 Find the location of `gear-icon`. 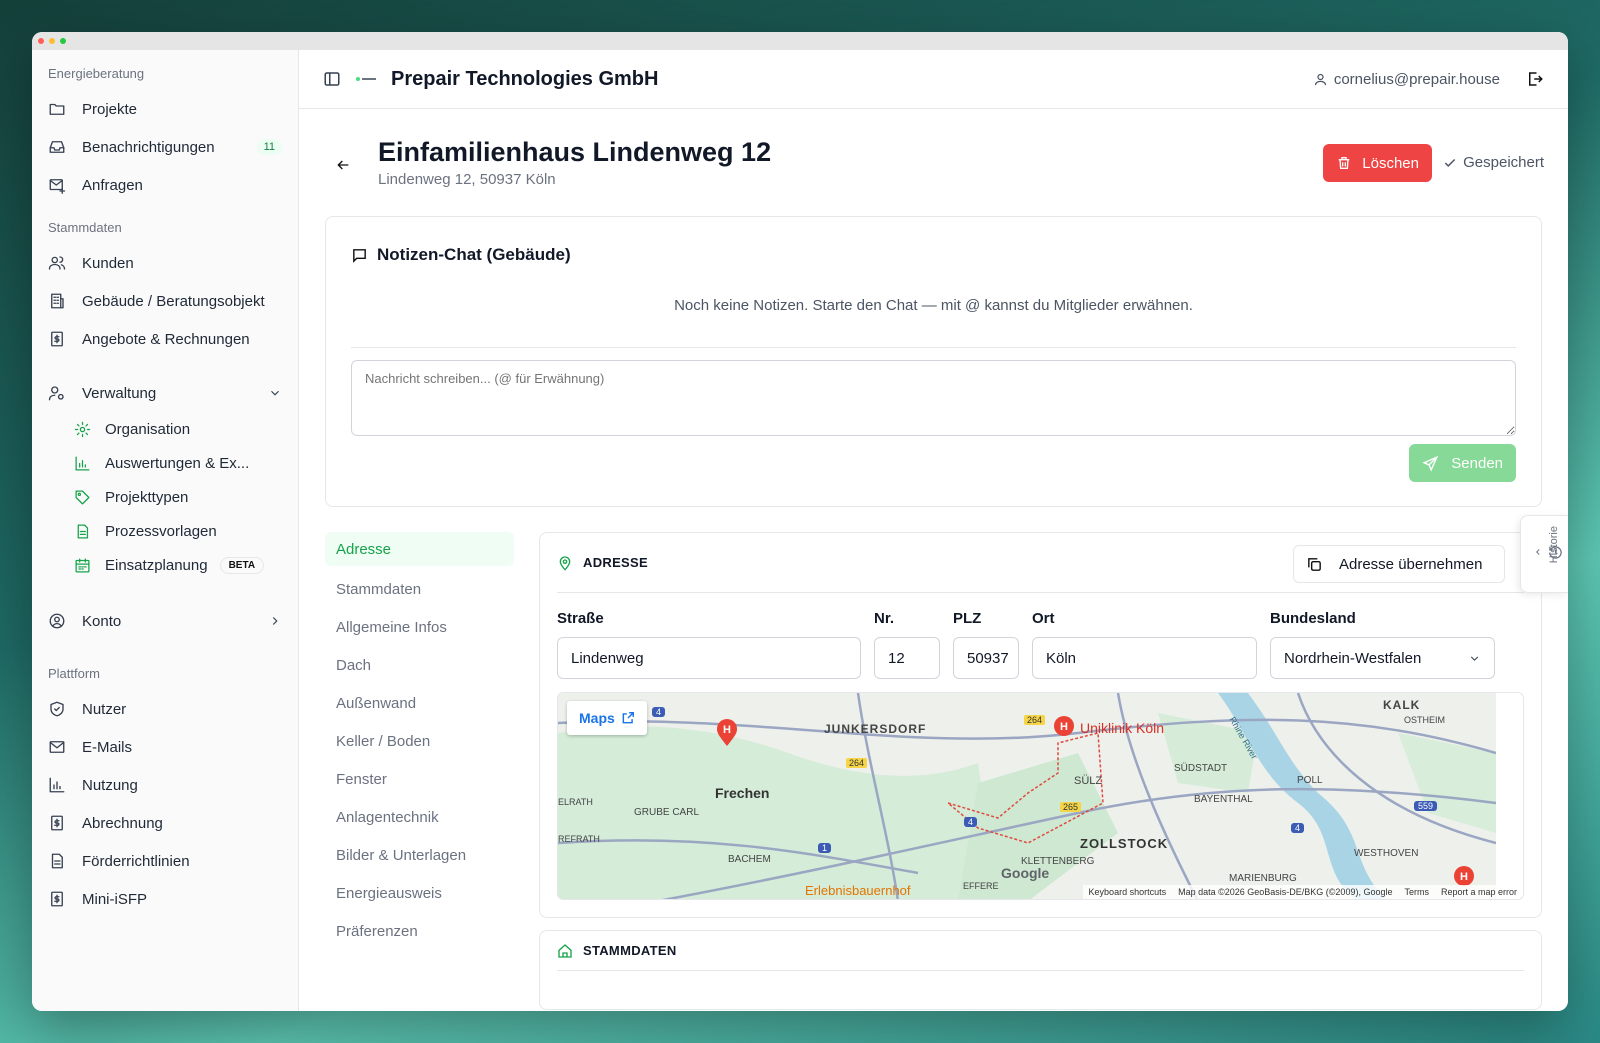

gear-icon is located at coordinates (82, 429).